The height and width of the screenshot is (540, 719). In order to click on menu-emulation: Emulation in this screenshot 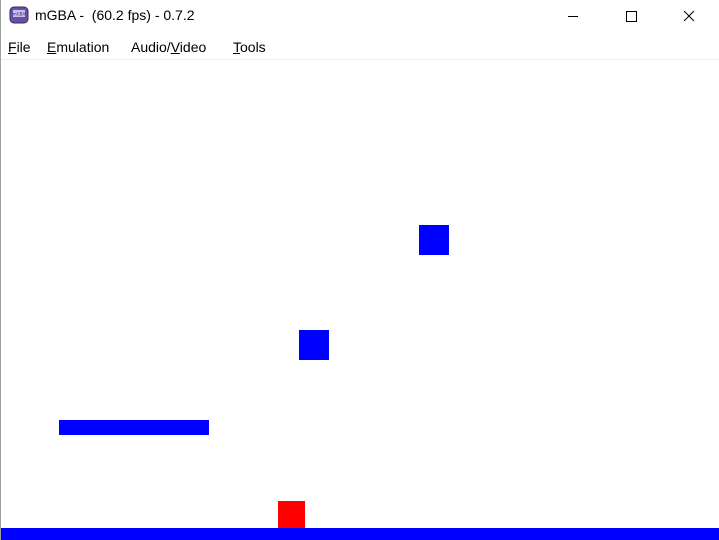, I will do `click(78, 47)`.